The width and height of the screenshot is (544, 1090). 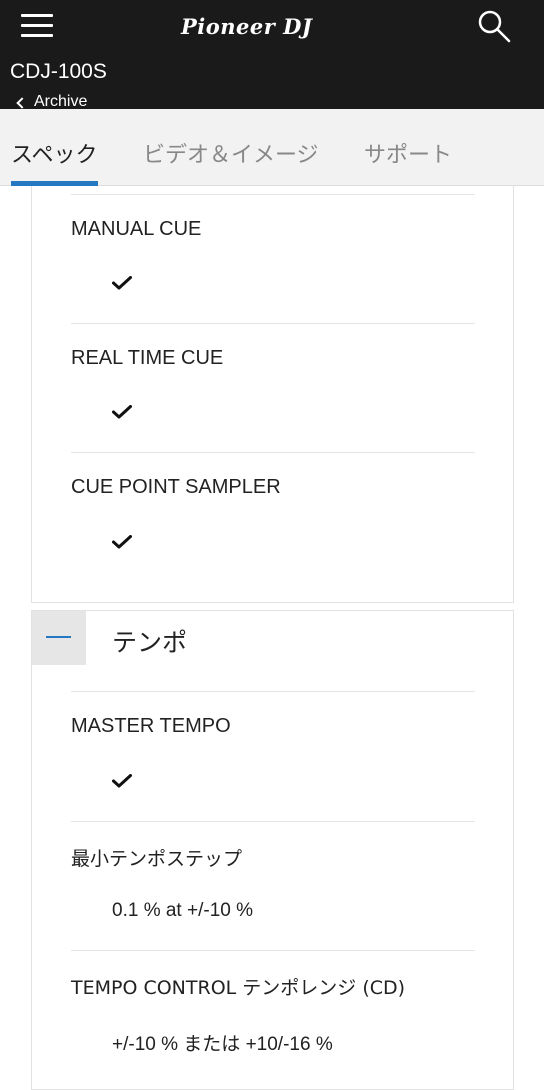 I want to click on collapse-button, so click(x=59, y=638).